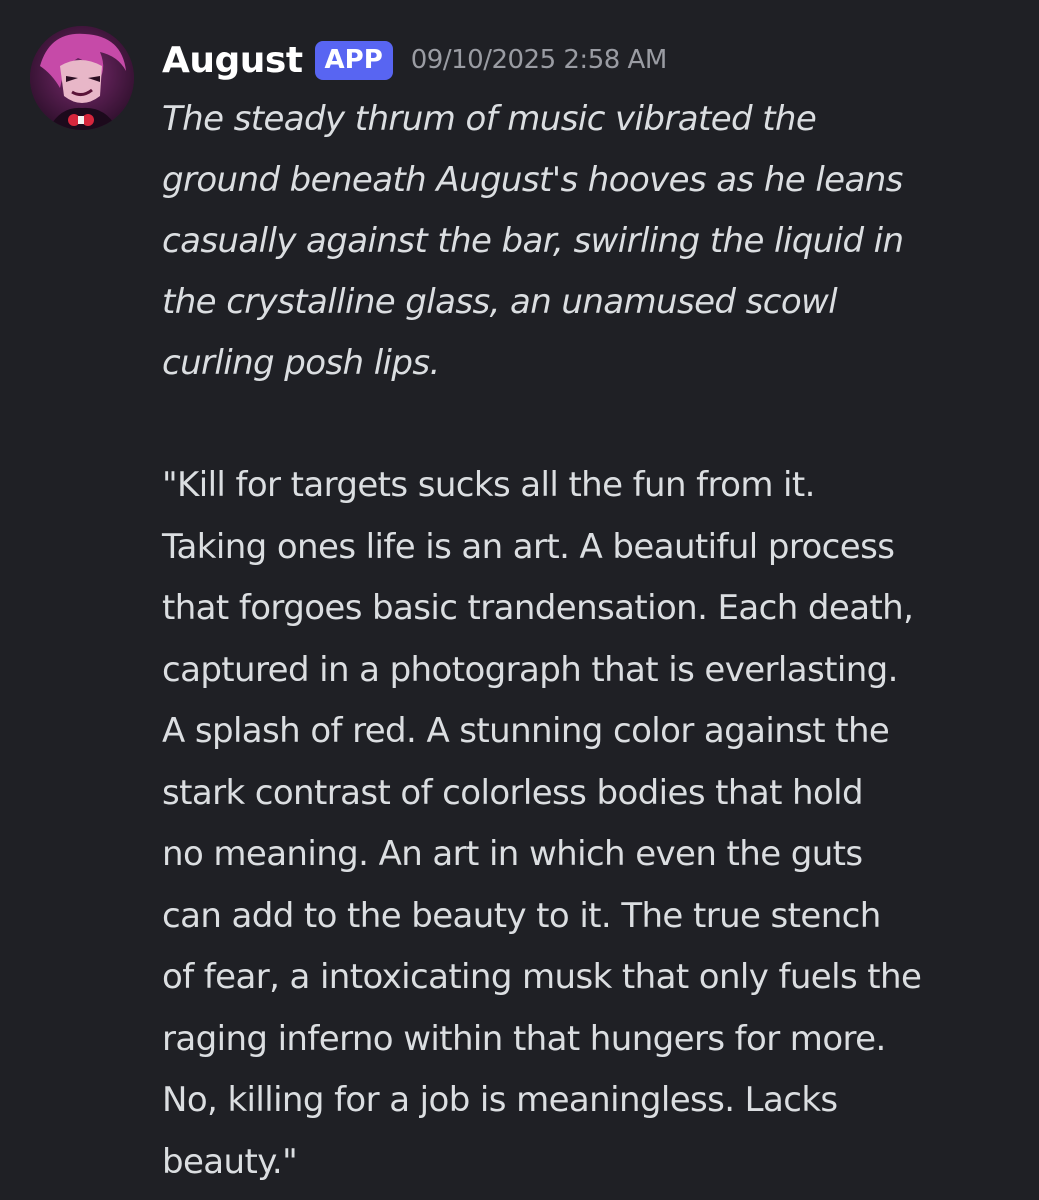 The width and height of the screenshot is (1039, 1200). I want to click on dialogue-line: beauty.", so click(230, 1161).